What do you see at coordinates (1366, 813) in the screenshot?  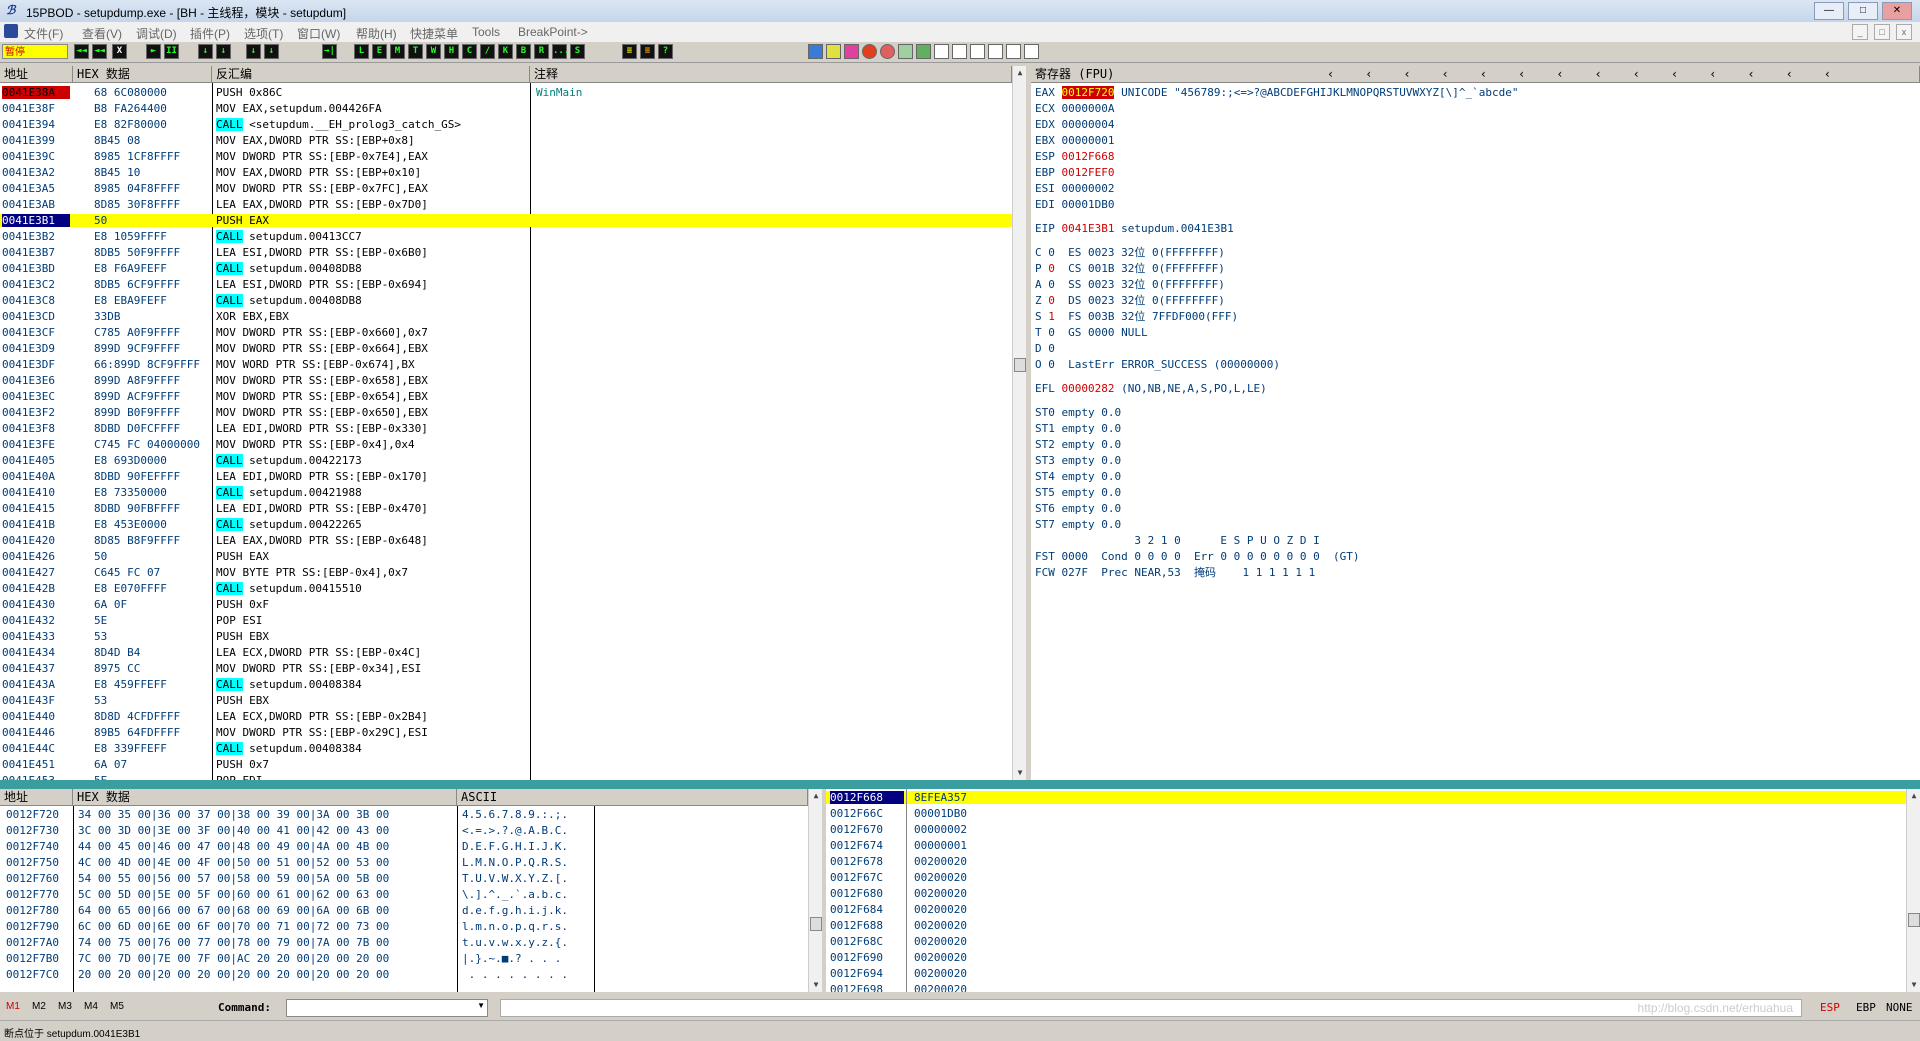 I see `stack-row: 0012F66C 00001DB0` at bounding box center [1366, 813].